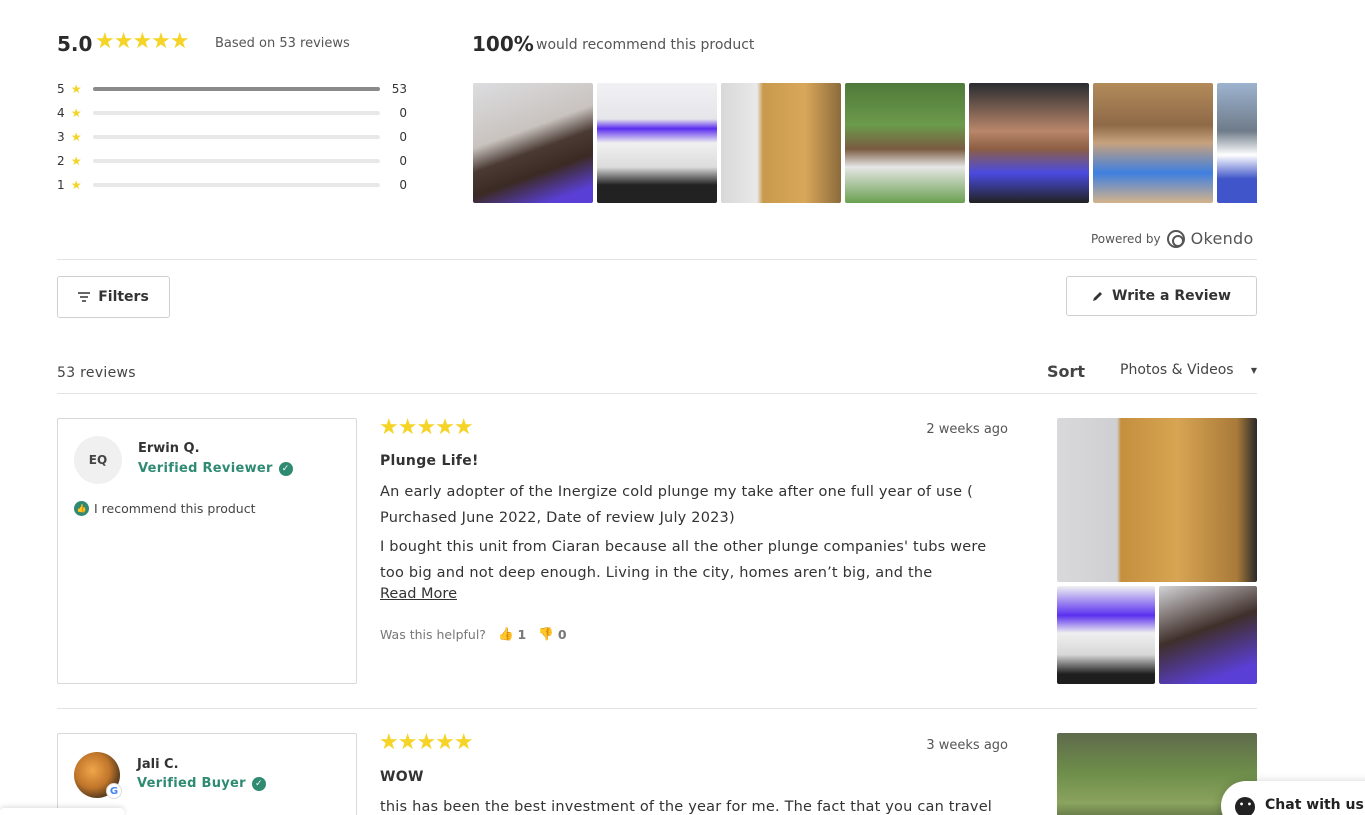 Image resolution: width=1365 pixels, height=815 pixels. What do you see at coordinates (967, 745) in the screenshot?
I see `review-date: 3 weeks ago` at bounding box center [967, 745].